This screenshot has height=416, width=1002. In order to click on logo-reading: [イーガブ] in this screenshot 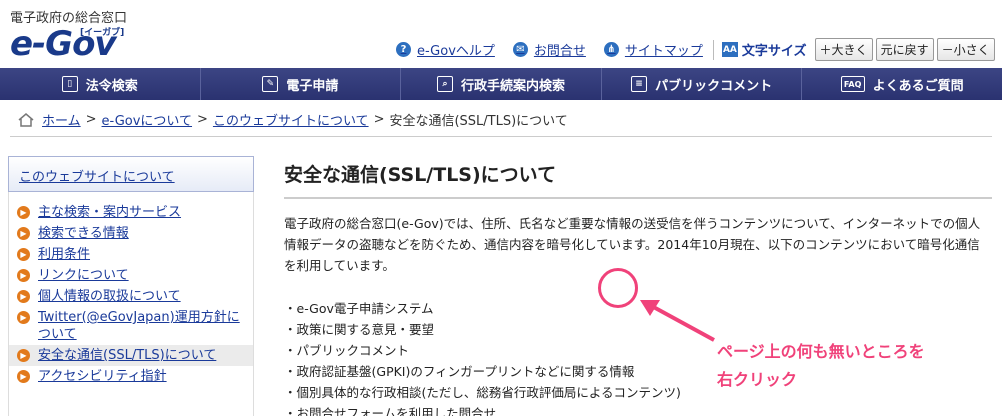, I will do `click(102, 33)`.